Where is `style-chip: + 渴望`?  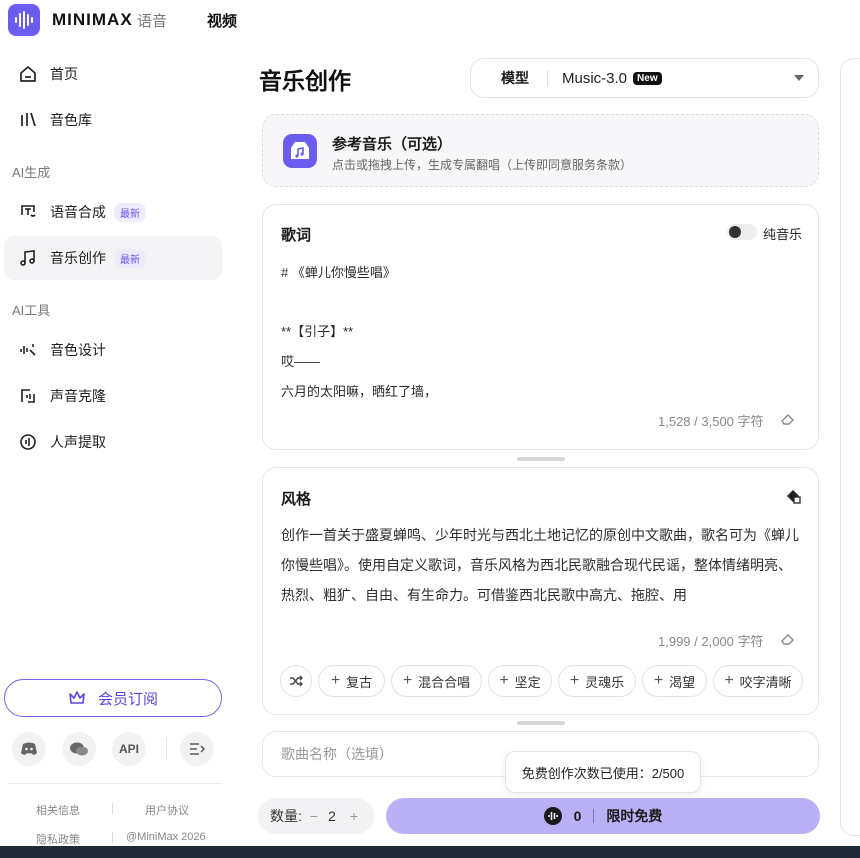
style-chip: + 渴望 is located at coordinates (674, 681).